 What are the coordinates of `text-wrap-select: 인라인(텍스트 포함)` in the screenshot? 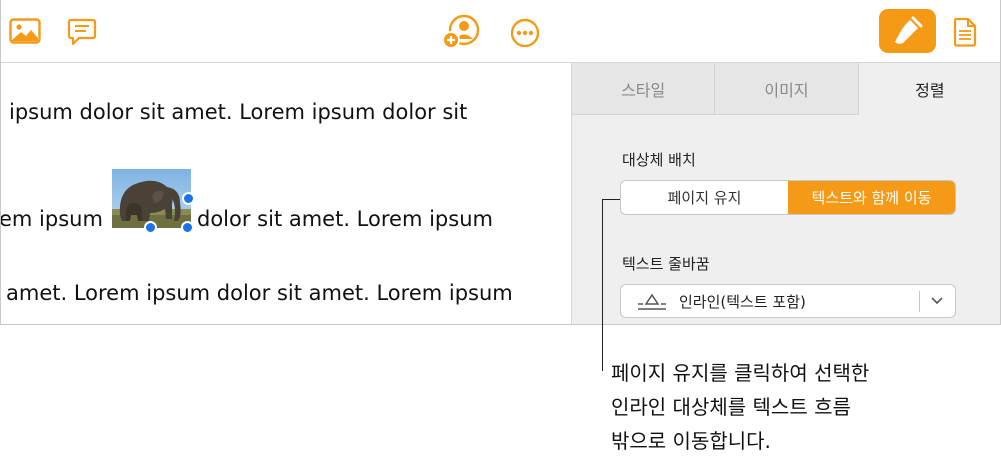 It's located at (788, 301).